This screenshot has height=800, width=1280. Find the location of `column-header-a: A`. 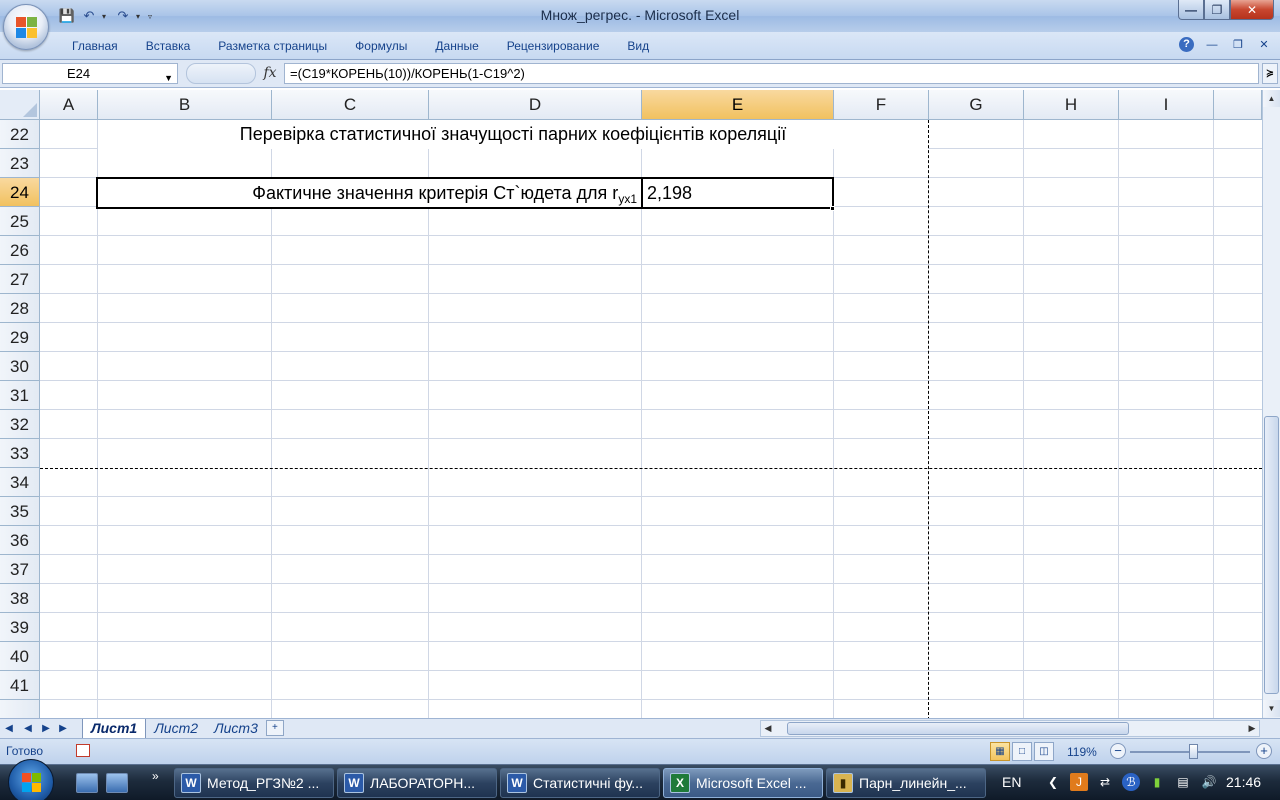

column-header-a: A is located at coordinates (69, 105).